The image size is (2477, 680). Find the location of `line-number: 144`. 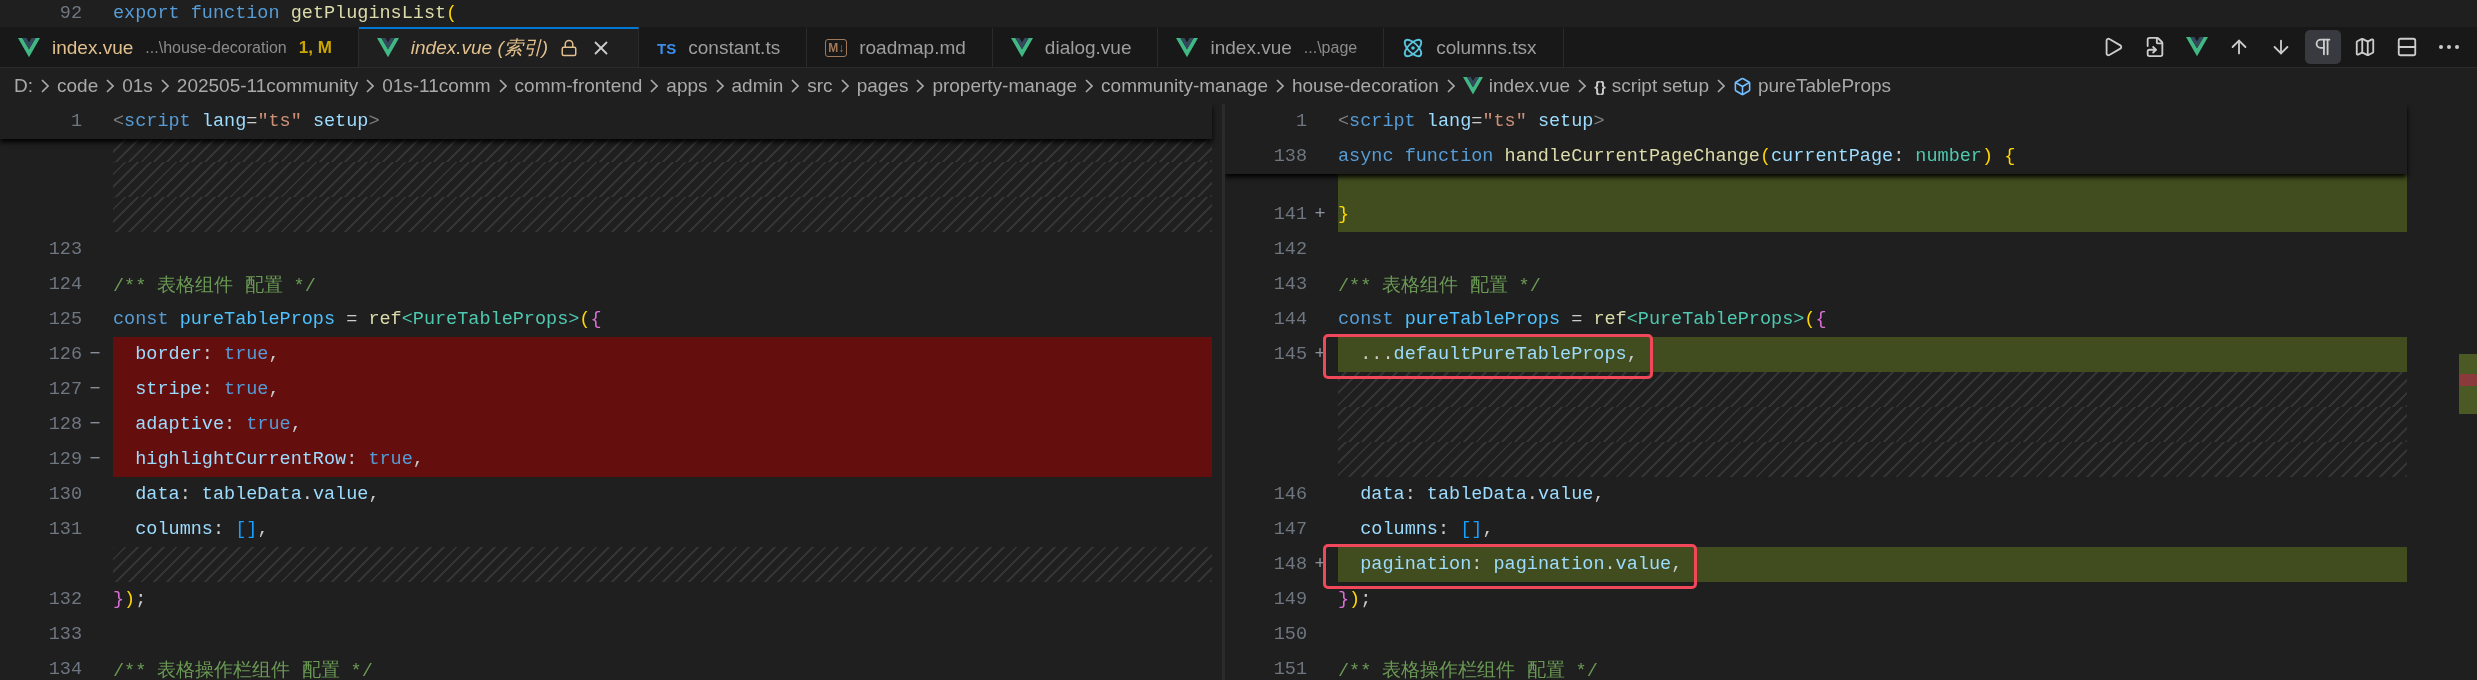

line-number: 144 is located at coordinates (1289, 319).